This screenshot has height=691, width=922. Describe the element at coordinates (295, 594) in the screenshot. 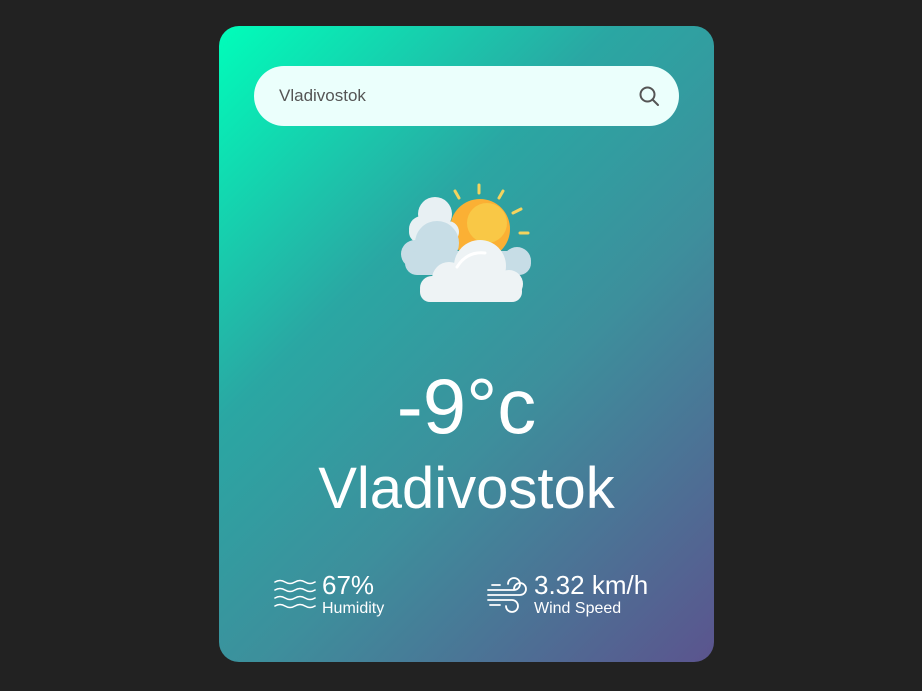

I see `humidity-icon` at that location.